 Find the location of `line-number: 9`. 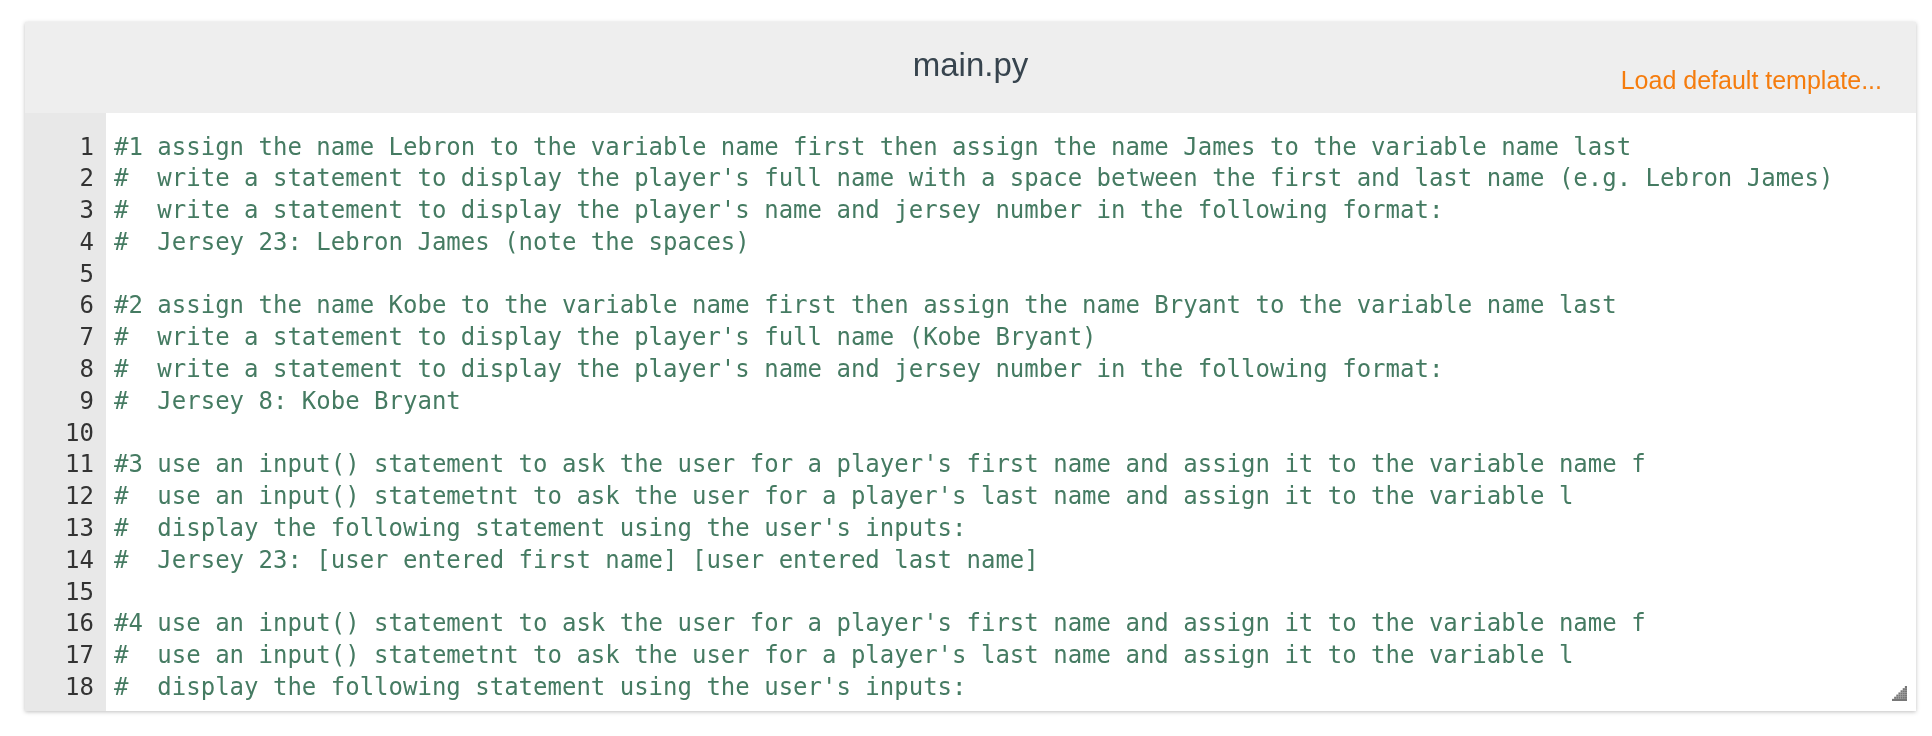

line-number: 9 is located at coordinates (86, 401).